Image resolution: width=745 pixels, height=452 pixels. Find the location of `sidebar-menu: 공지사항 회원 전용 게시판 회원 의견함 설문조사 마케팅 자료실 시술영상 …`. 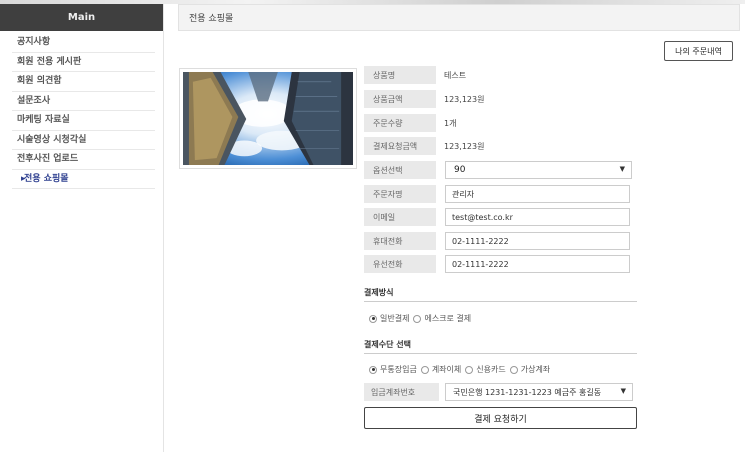

sidebar-menu: 공지사항 회원 전용 게시판 회원 의견함 설문조사 마케팅 자료실 시술영상 … is located at coordinates (81, 111).